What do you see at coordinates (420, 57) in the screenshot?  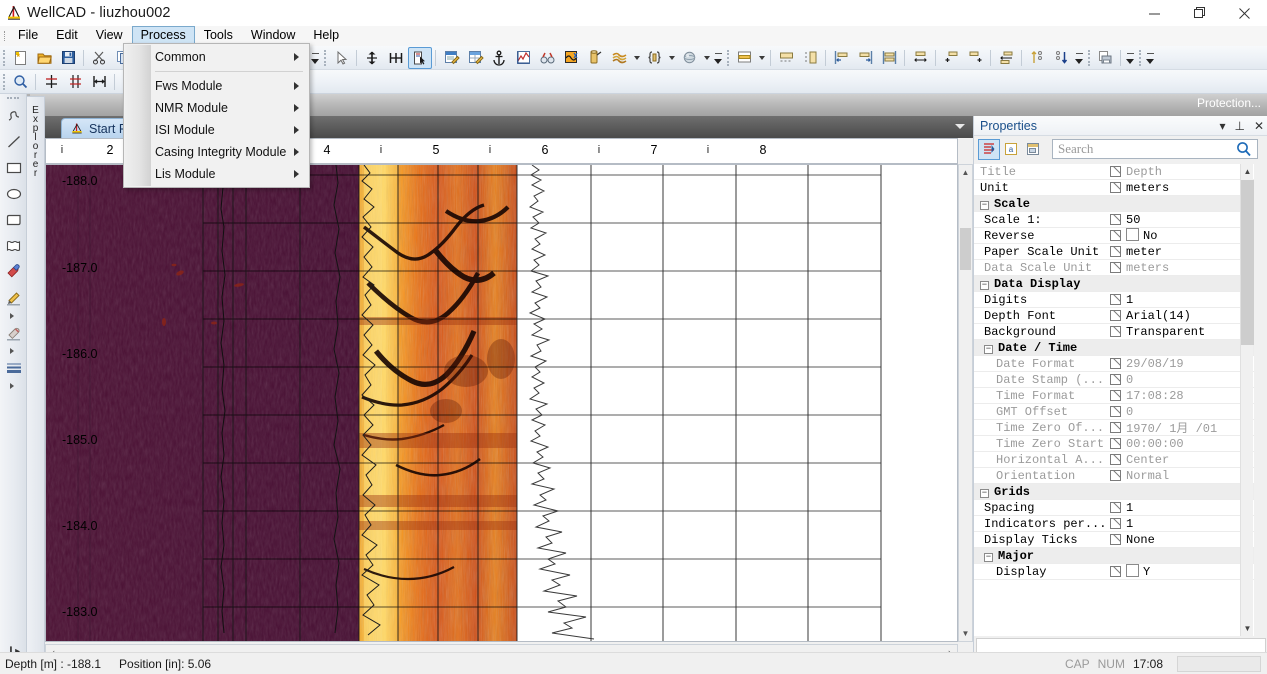 I see `select-log-icon` at bounding box center [420, 57].